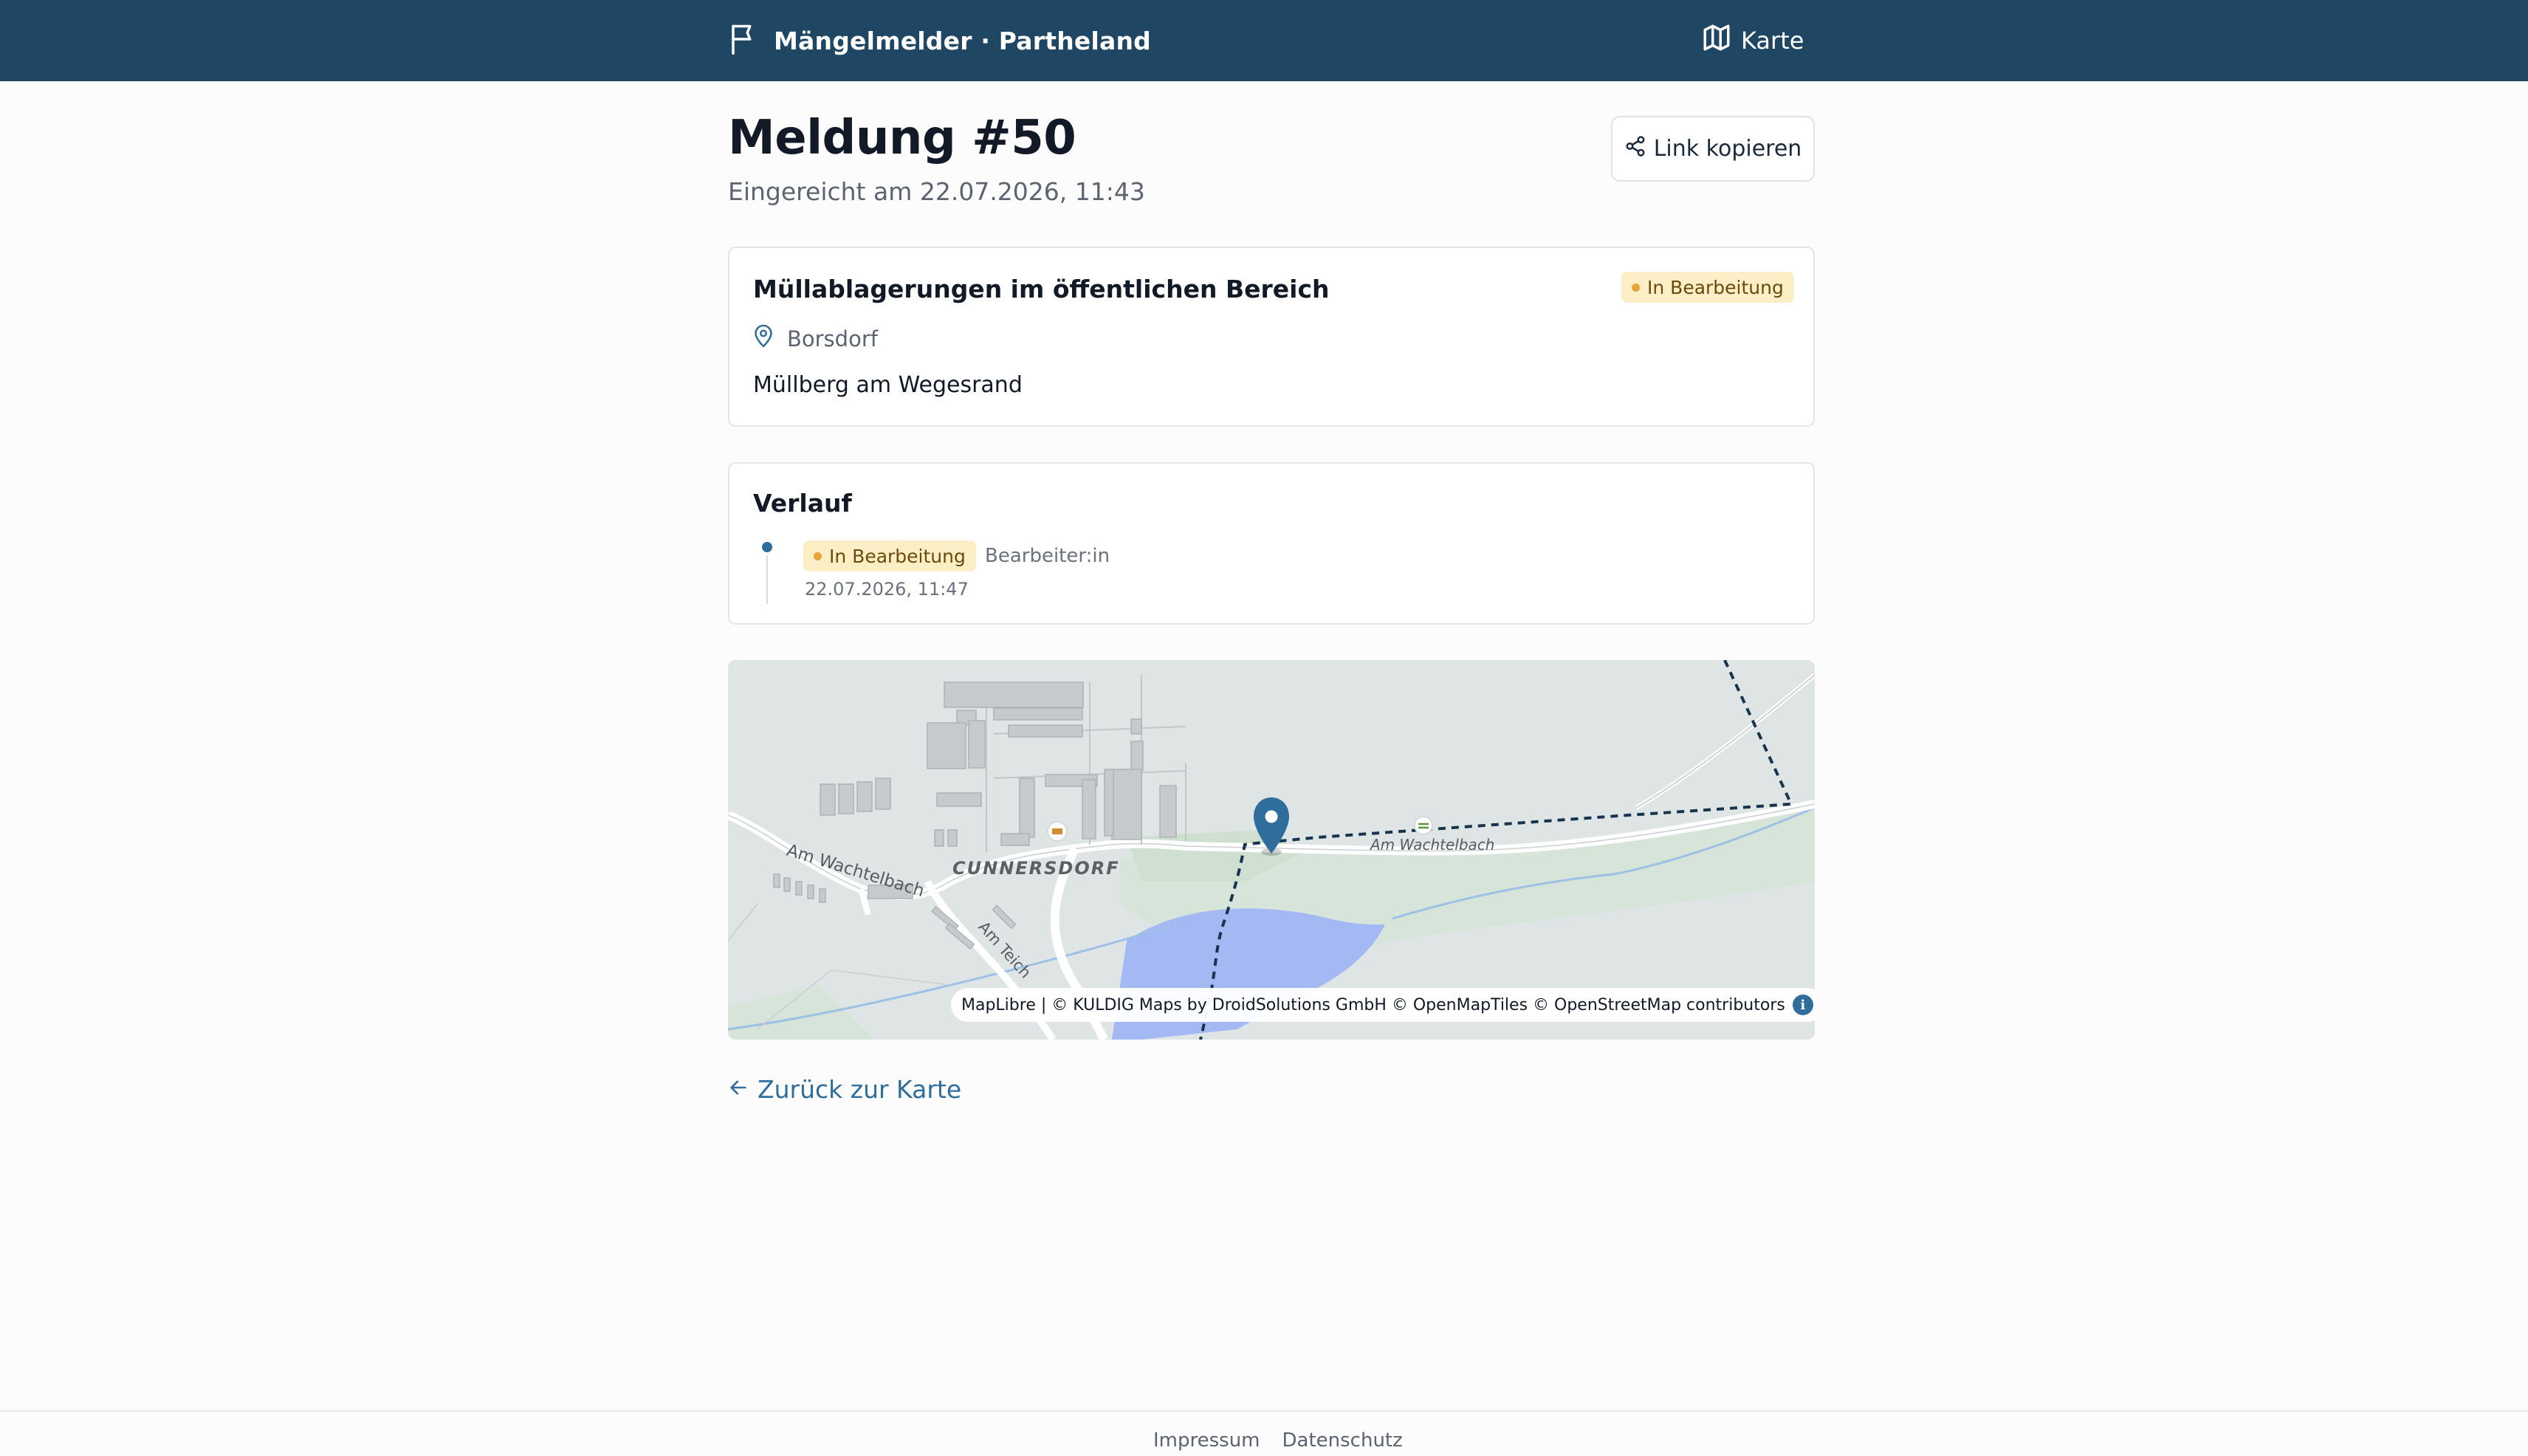 The height and width of the screenshot is (1456, 2528). I want to click on page-title: Meldung #50, so click(902, 138).